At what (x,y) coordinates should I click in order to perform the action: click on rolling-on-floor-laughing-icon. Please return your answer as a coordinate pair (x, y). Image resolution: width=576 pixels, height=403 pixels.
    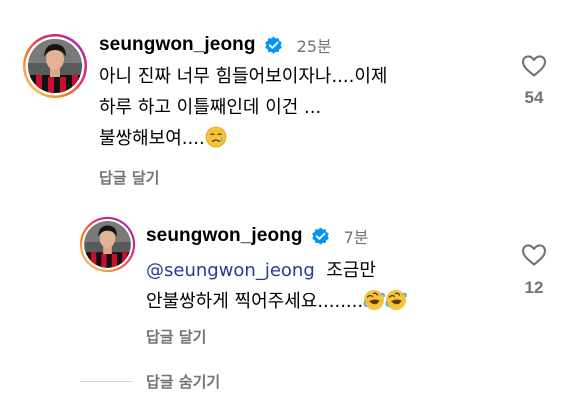
    Looking at the image, I should click on (385, 300).